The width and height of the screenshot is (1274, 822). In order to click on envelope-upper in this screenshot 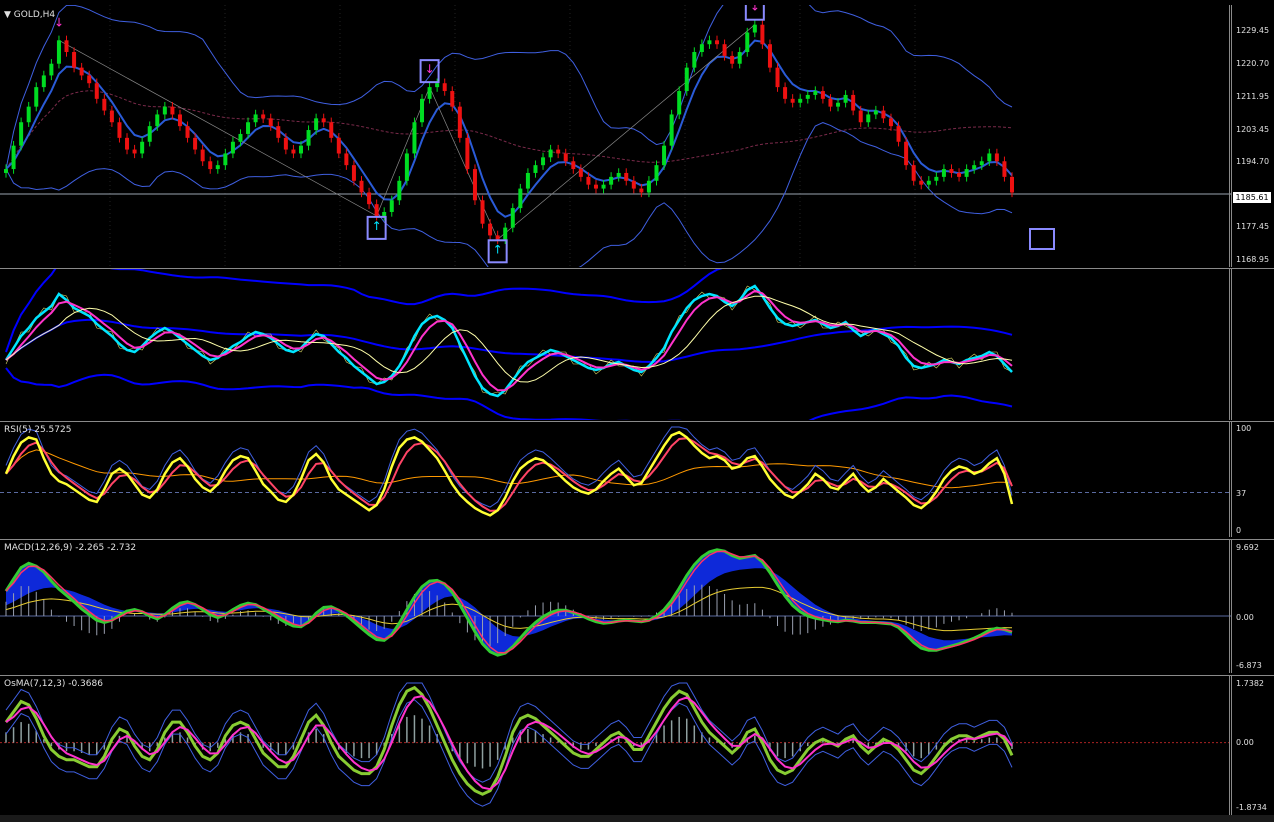, I will do `click(366, 310)`.